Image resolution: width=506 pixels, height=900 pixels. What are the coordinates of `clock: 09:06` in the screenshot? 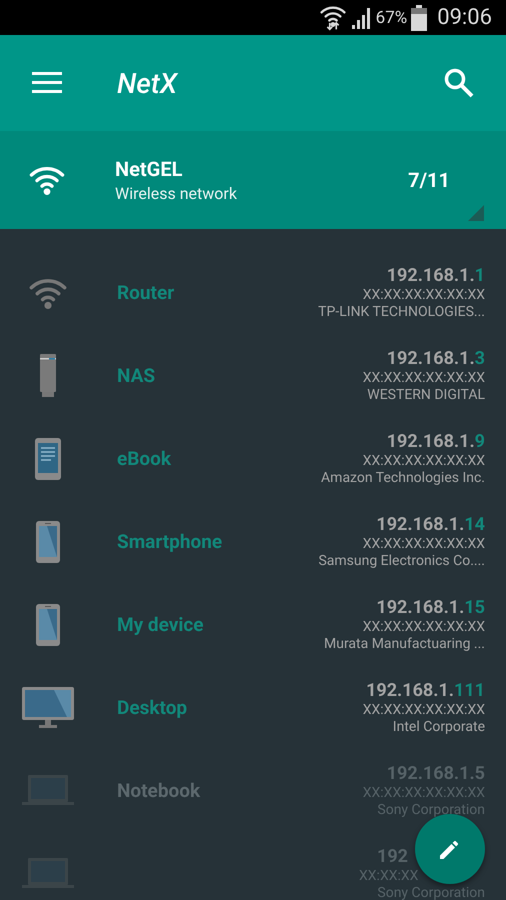 It's located at (464, 17).